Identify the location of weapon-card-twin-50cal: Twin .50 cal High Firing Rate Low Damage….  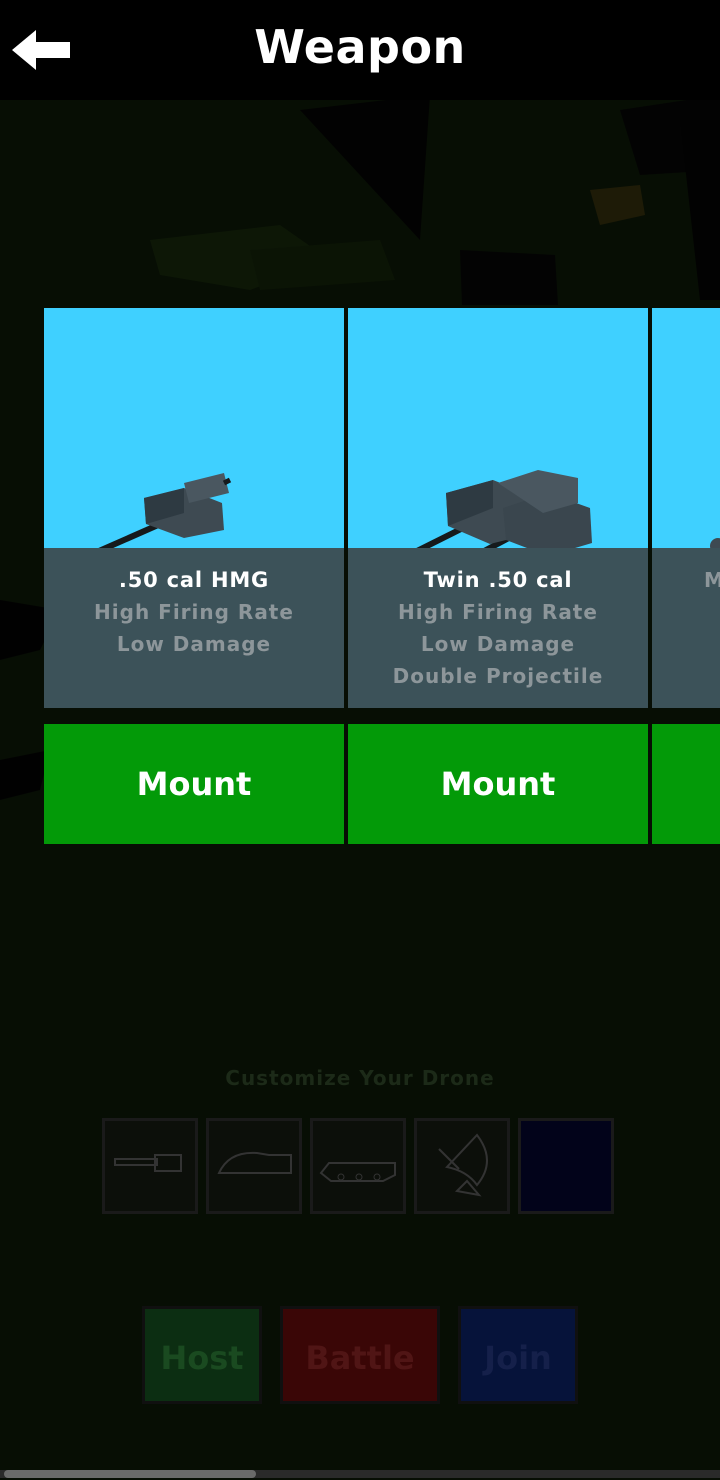
(498, 508).